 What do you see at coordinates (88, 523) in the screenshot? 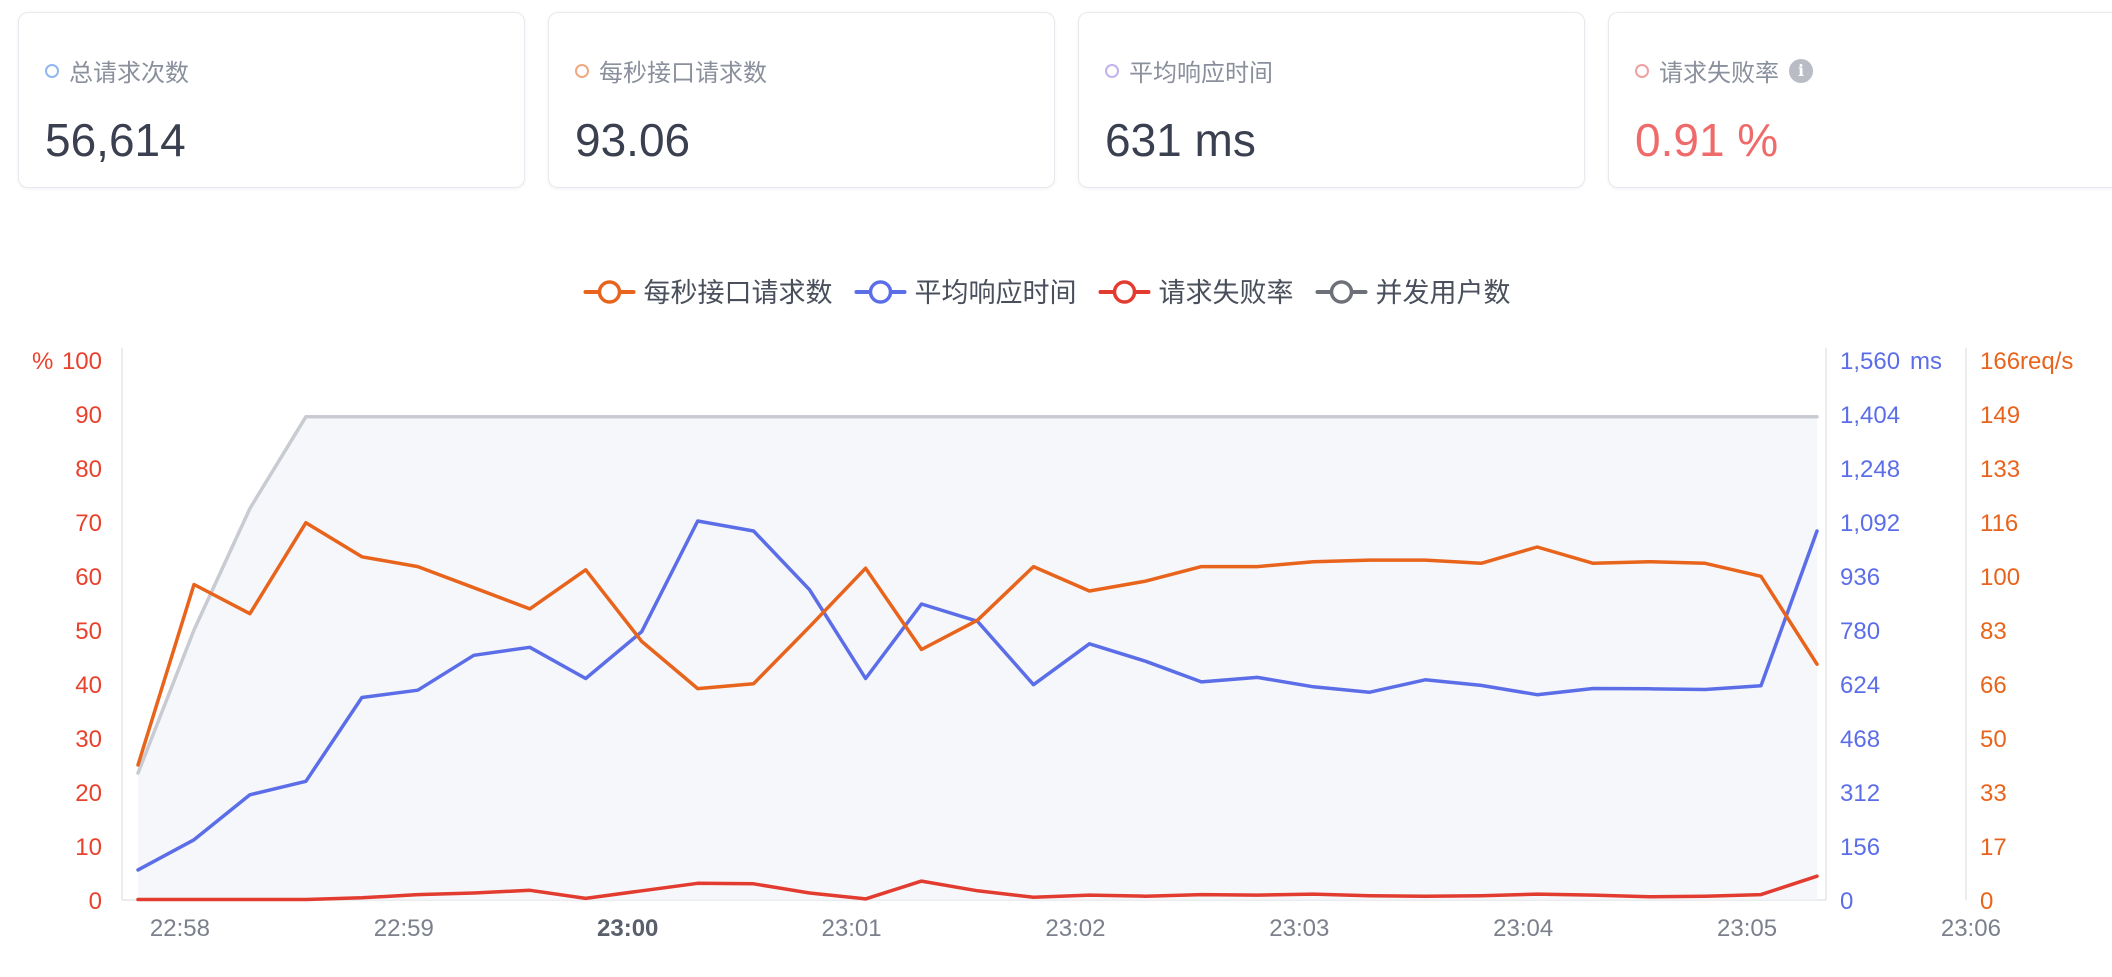
I see `y-left-tick-label: 70` at bounding box center [88, 523].